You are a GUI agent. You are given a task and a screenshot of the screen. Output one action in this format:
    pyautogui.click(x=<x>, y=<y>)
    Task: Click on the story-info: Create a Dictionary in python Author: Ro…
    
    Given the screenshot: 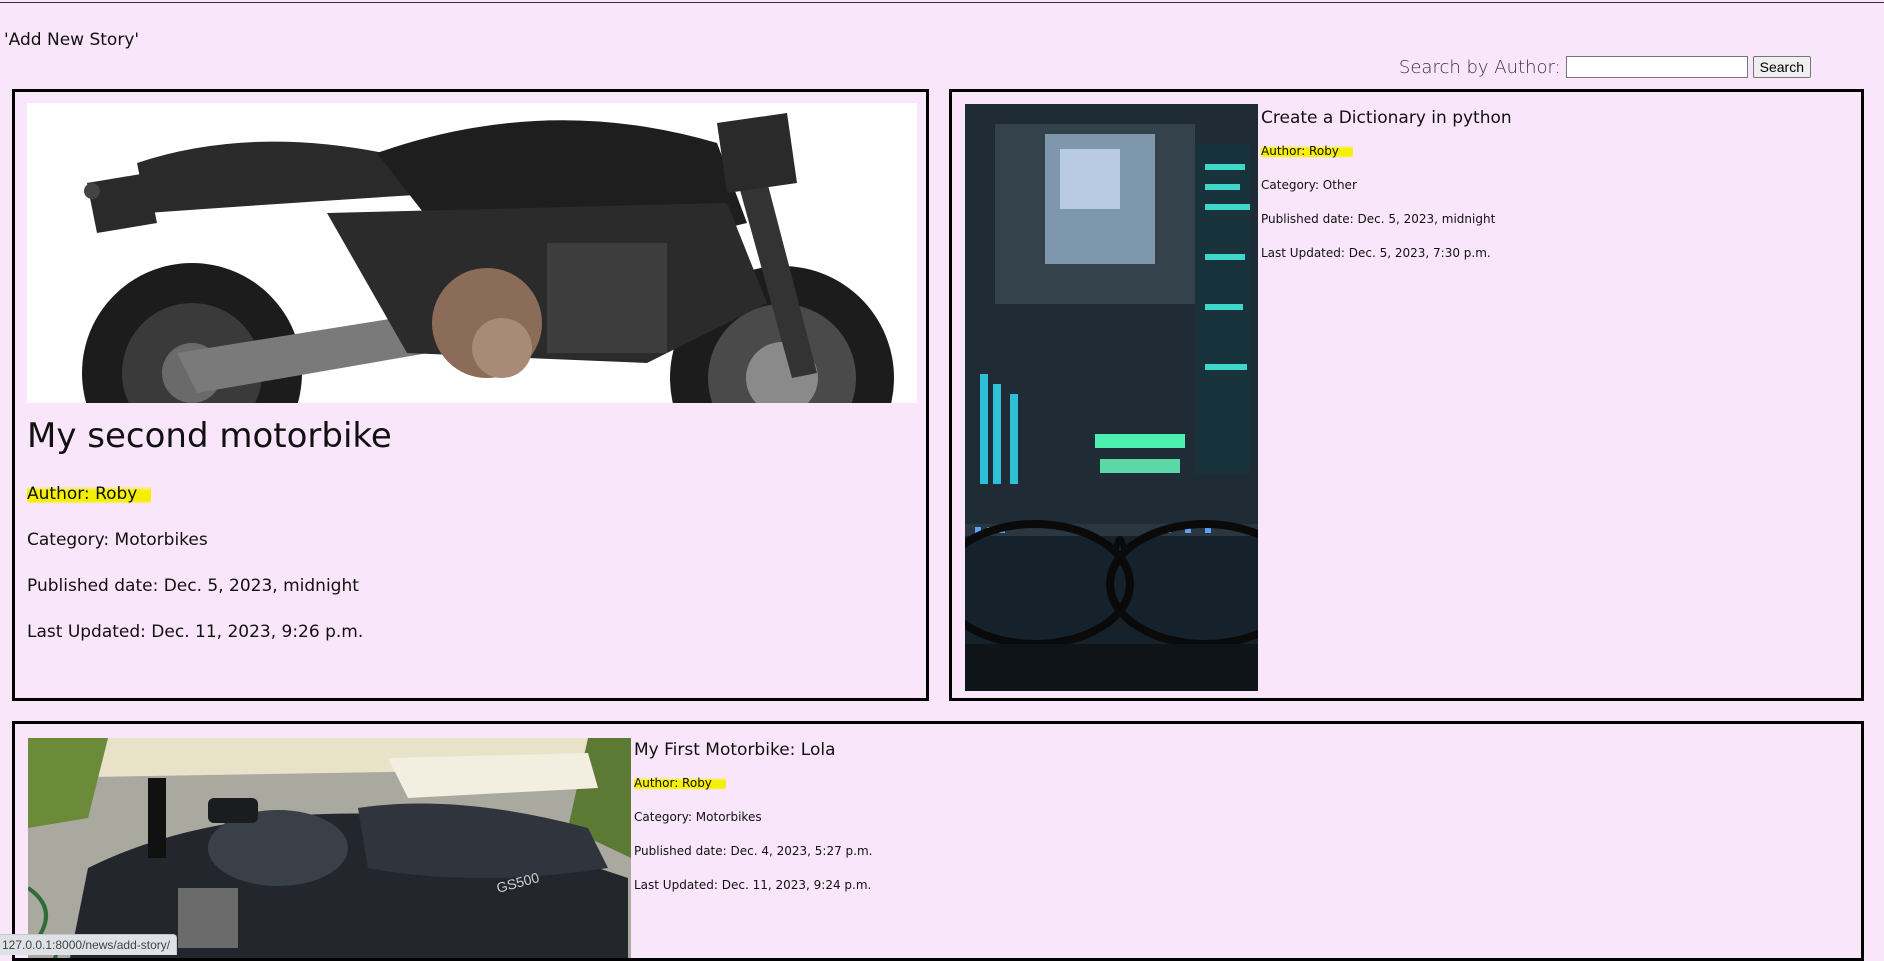 What is the action you would take?
    pyautogui.click(x=1386, y=192)
    